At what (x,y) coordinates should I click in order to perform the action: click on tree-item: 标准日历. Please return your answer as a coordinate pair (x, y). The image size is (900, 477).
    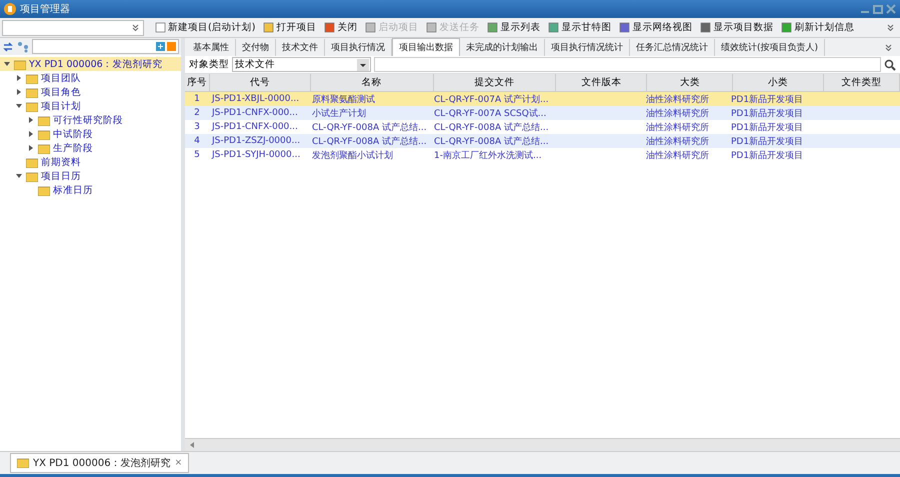
    Looking at the image, I should click on (90, 190).